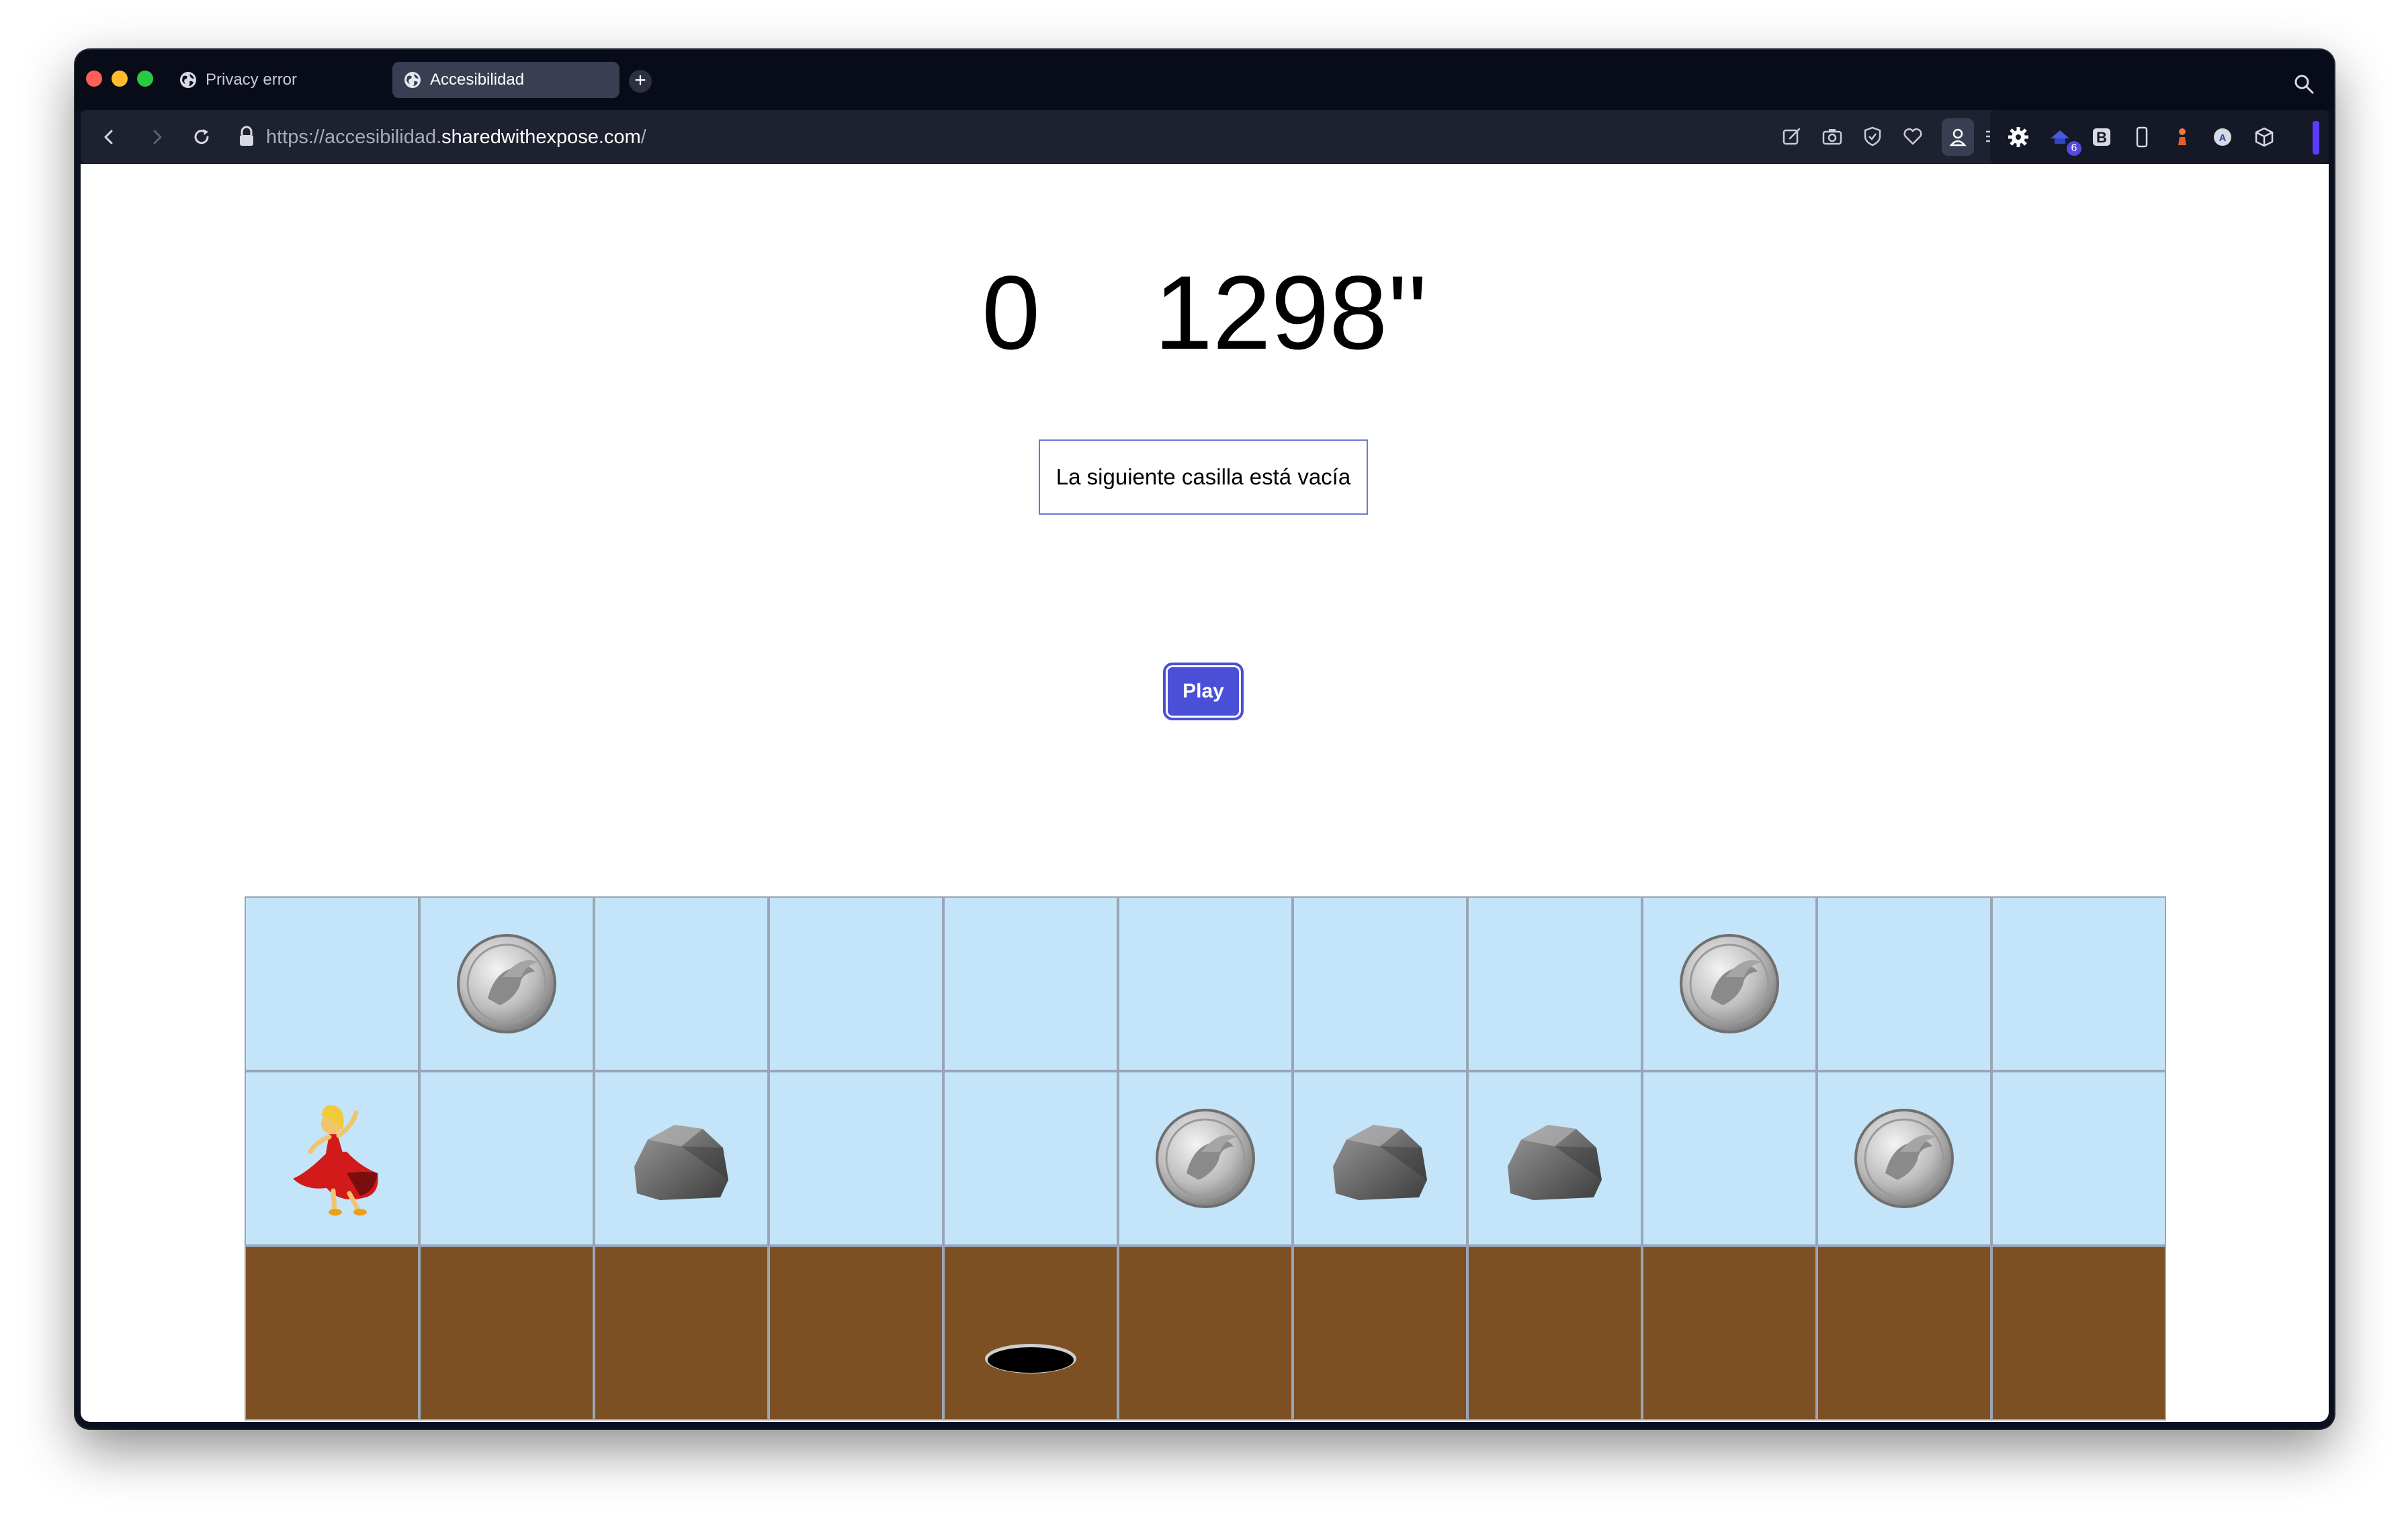  Describe the element at coordinates (2182, 137) in the screenshot. I see `chess-piece-icon` at that location.